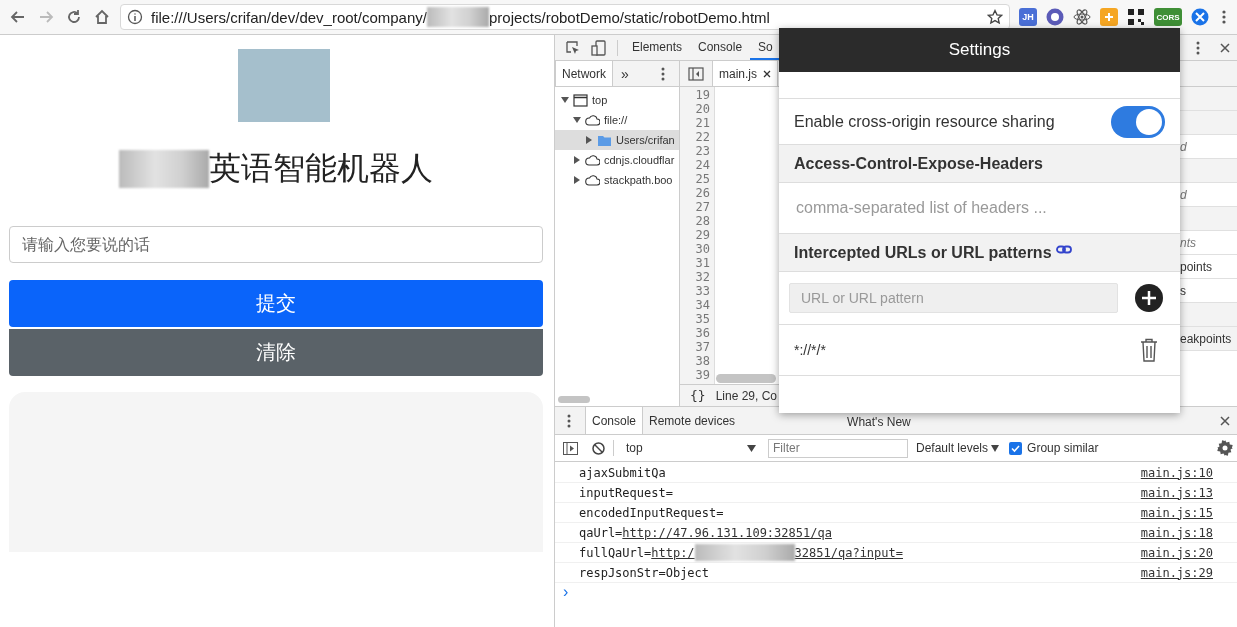 The image size is (1237, 627). What do you see at coordinates (1176, 572) in the screenshot?
I see `source-link: main.js:29` at bounding box center [1176, 572].